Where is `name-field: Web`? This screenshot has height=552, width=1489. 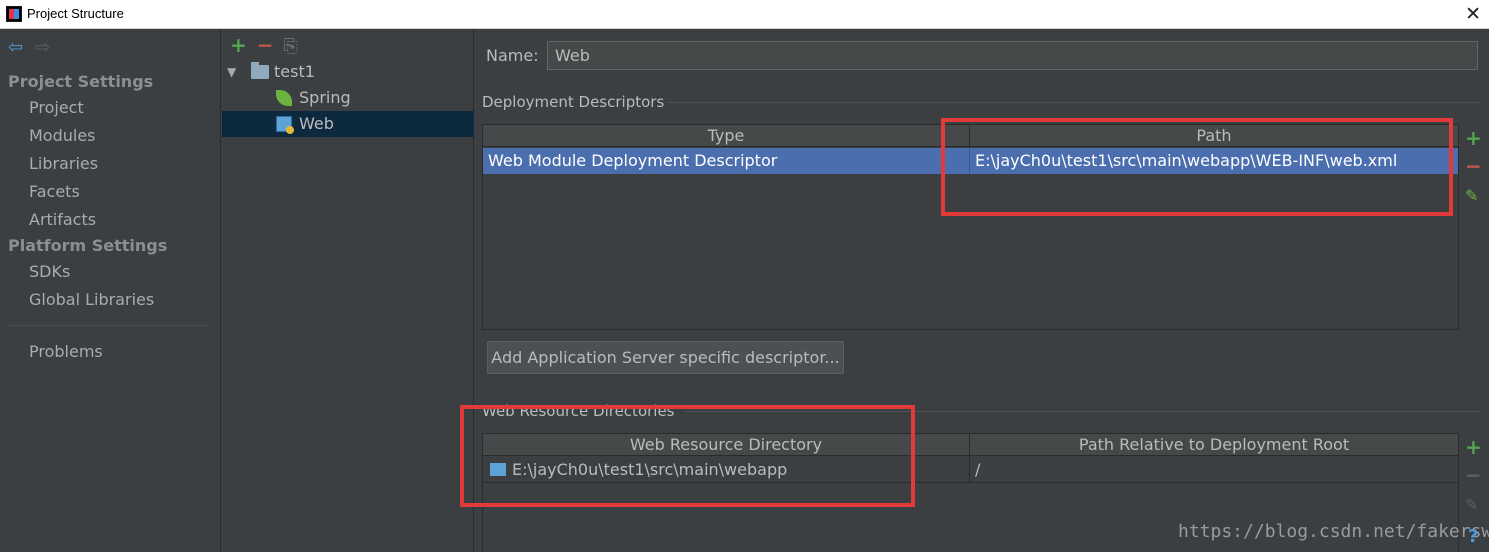 name-field: Web is located at coordinates (1012, 55).